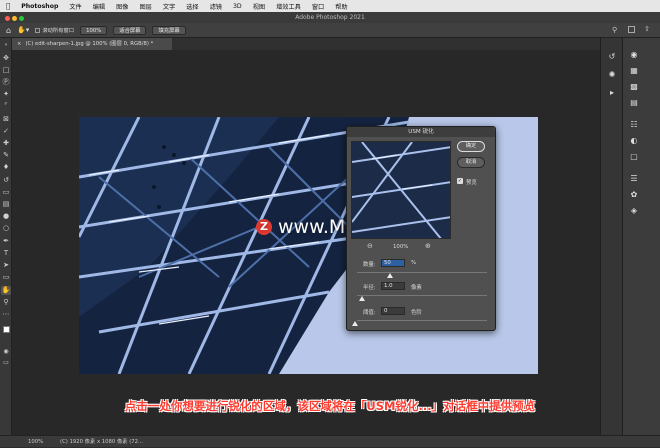 The width and height of the screenshot is (660, 448). What do you see at coordinates (7, 18) in the screenshot?
I see `close-window-icon` at bounding box center [7, 18].